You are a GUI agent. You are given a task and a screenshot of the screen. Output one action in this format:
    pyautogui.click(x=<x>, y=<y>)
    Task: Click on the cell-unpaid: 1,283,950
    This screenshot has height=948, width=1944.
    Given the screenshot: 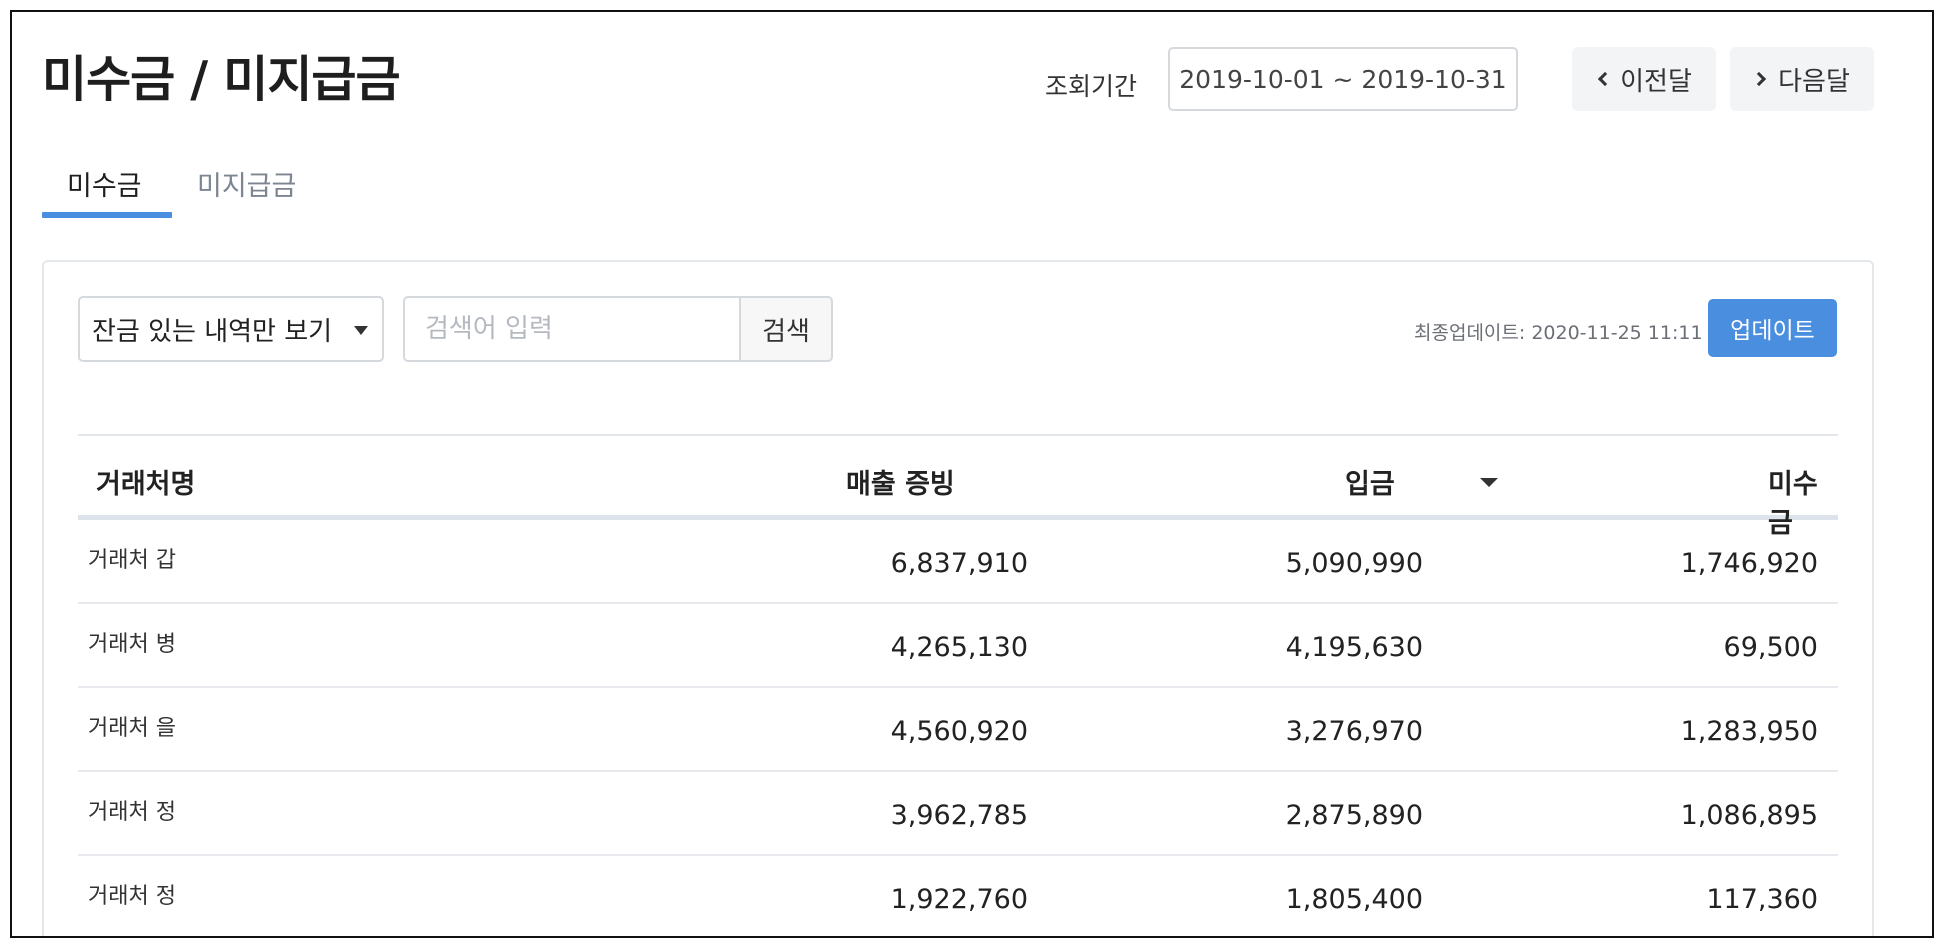 What is the action you would take?
    pyautogui.click(x=1749, y=731)
    